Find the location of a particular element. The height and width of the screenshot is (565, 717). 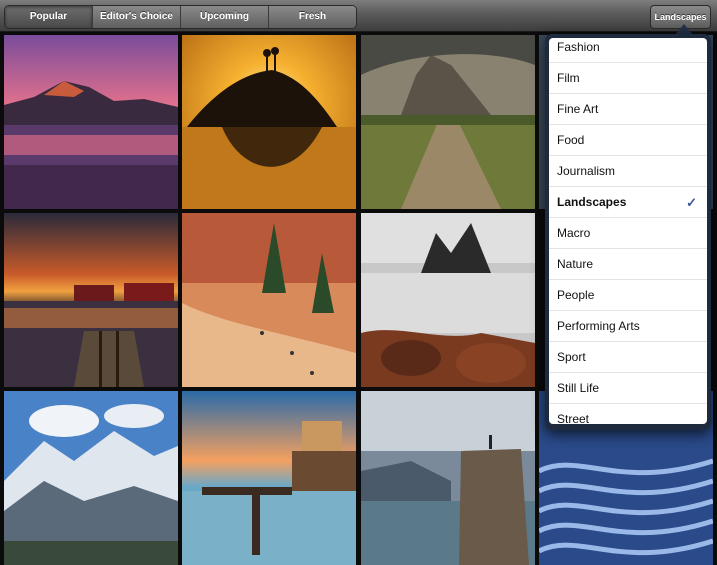

photo-ocean-pool is located at coordinates (269, 478).